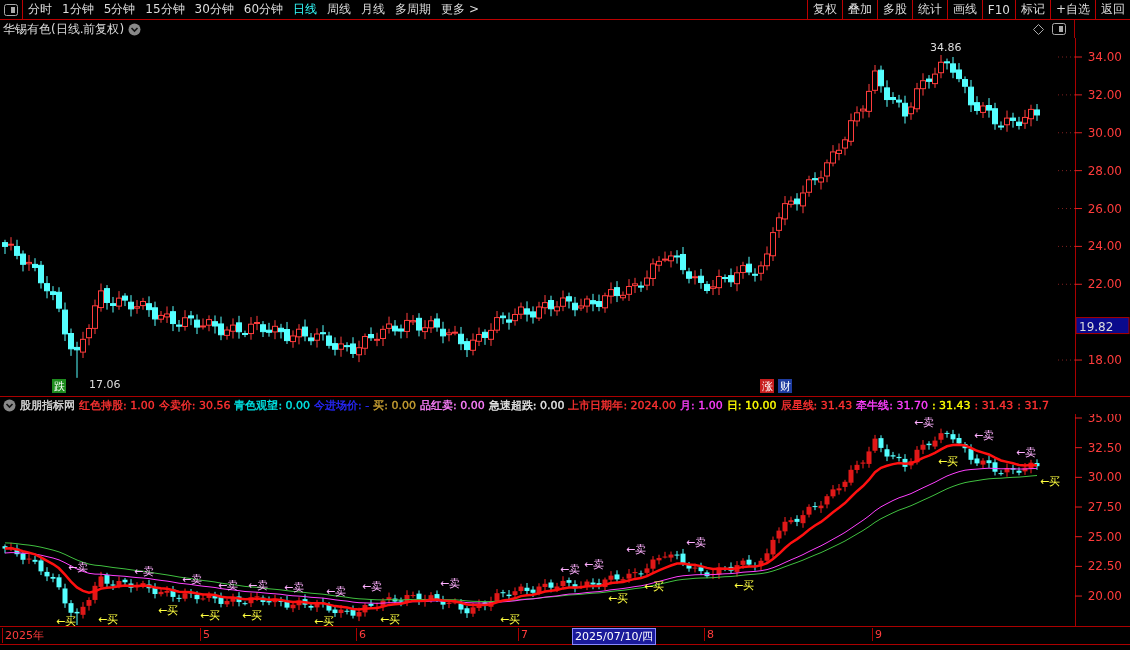 The image size is (1130, 650). What do you see at coordinates (263, 9) in the screenshot?
I see `period-tab: 60分钟` at bounding box center [263, 9].